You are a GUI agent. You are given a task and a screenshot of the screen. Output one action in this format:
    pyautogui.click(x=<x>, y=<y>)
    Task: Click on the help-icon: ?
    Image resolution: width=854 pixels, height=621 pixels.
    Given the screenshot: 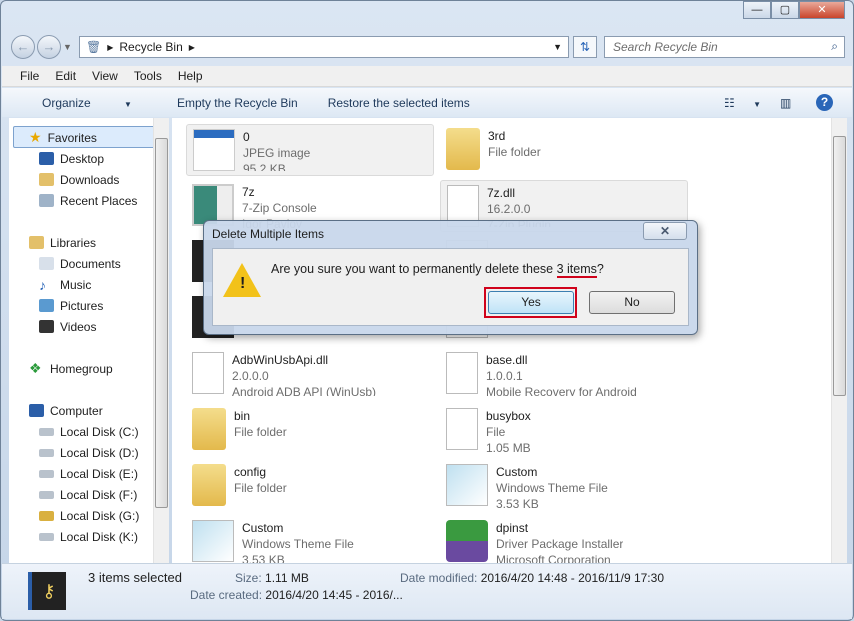 What is the action you would take?
    pyautogui.click(x=824, y=102)
    